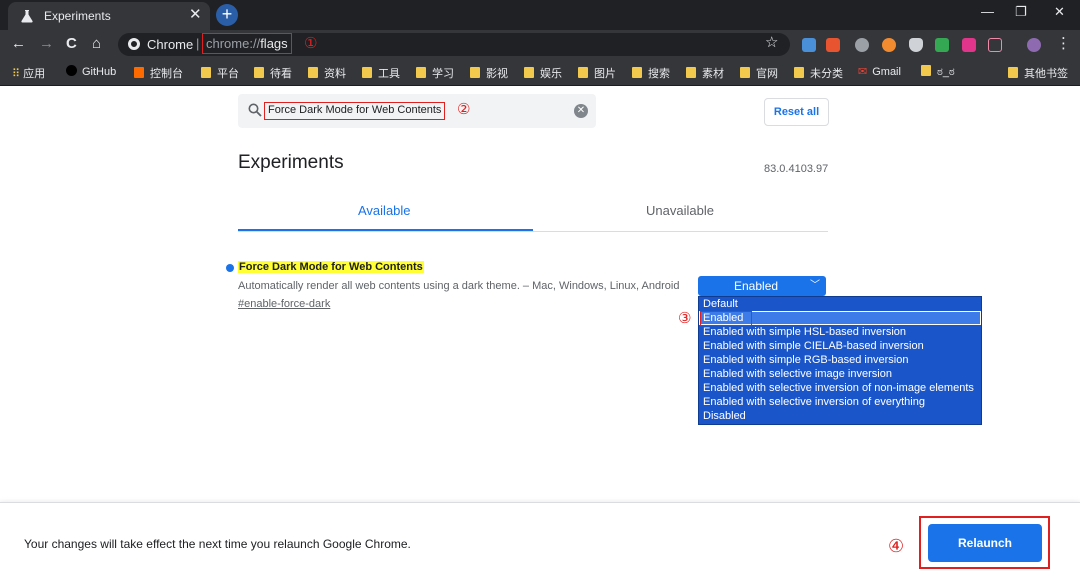 Image resolution: width=1080 pixels, height=581 pixels. What do you see at coordinates (273, 73) in the screenshot?
I see `bookmark-folder: 待看` at bounding box center [273, 73].